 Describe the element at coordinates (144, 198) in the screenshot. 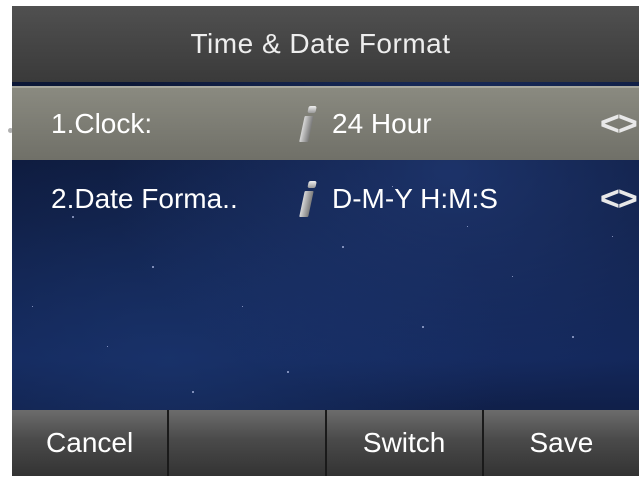

I see `setting-label-date-format: 2.Date Forma..` at that location.